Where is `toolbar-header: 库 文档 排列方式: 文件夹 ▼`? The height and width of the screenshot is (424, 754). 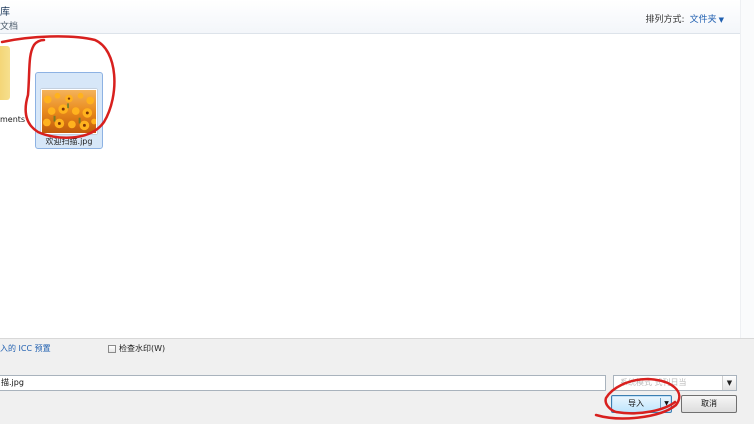
toolbar-header: 库 文档 排列方式: 文件夹 ▼ is located at coordinates (377, 17).